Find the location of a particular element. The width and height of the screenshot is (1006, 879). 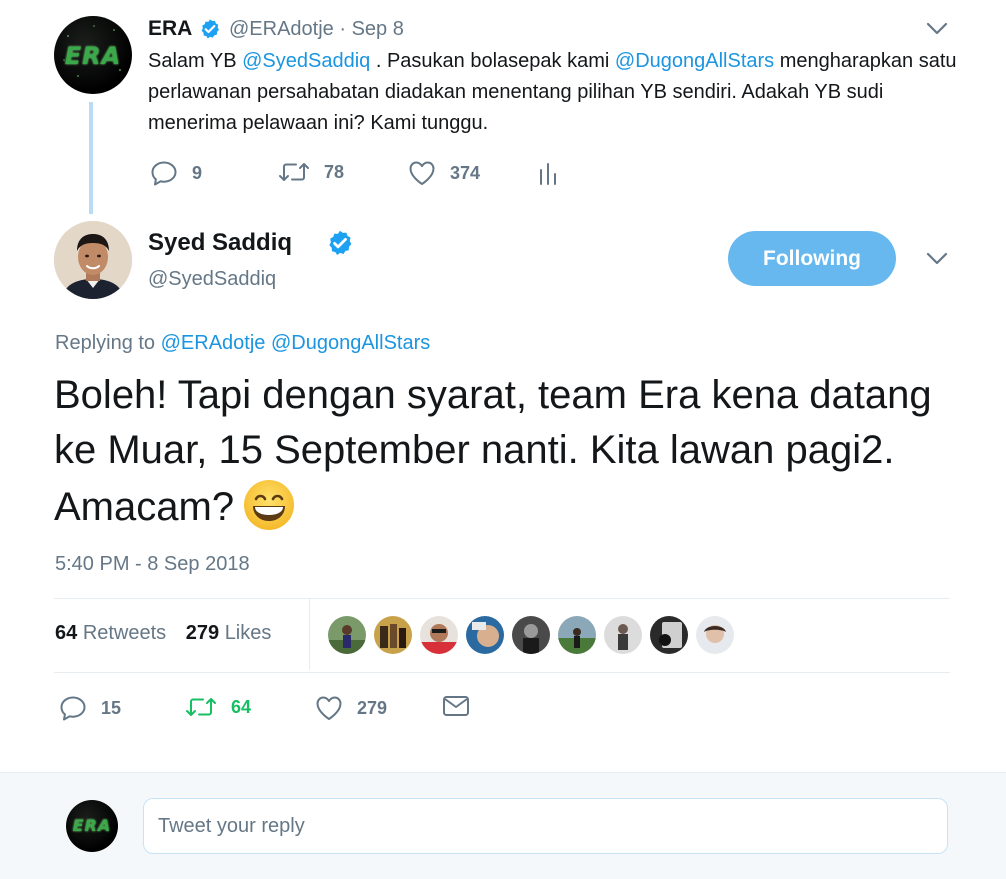

profile-photo is located at coordinates (93, 260).